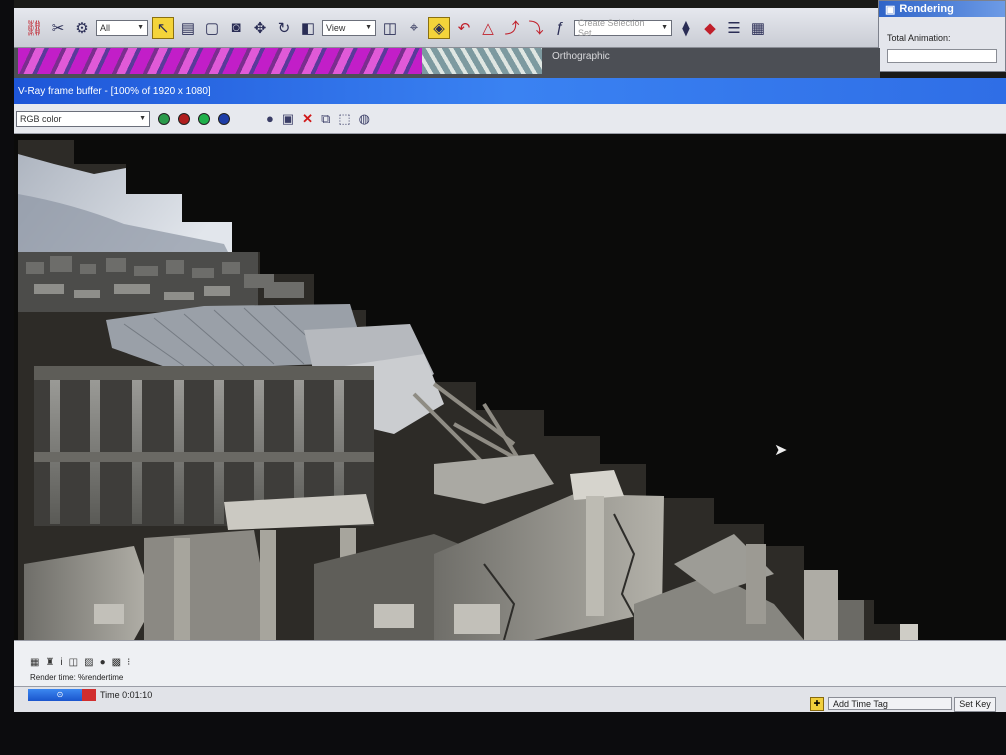 The height and width of the screenshot is (755, 1006). Describe the element at coordinates (260, 28) in the screenshot. I see `move-icon: ✥` at that location.